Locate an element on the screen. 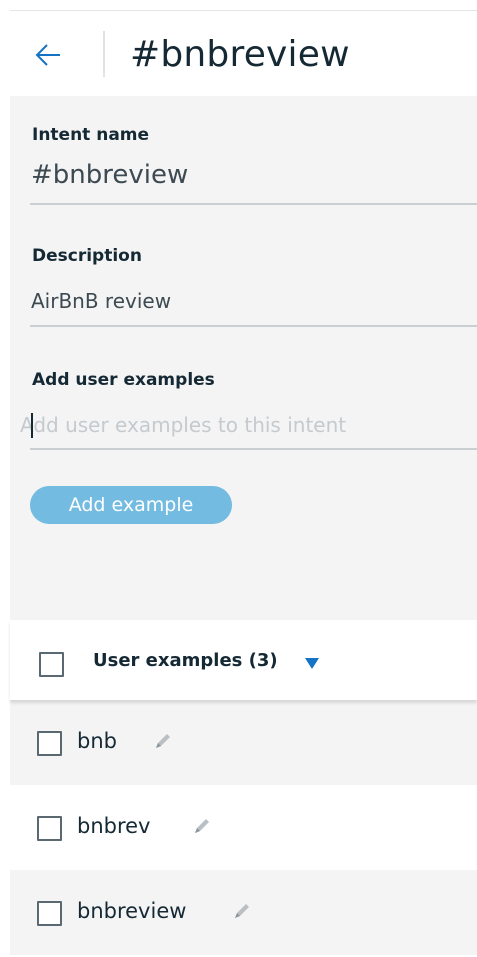  user-examples-count-label: User examples (3) is located at coordinates (185, 660).